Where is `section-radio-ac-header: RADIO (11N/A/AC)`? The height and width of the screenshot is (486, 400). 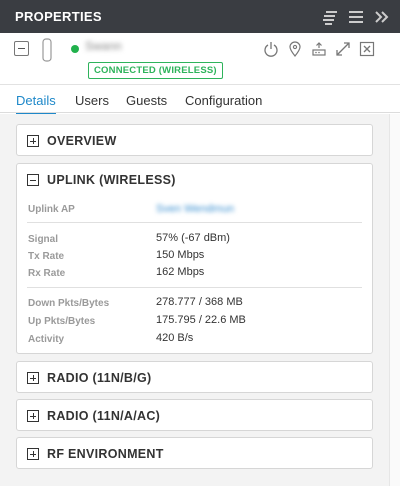 section-radio-ac-header: RADIO (11N/A/AC) is located at coordinates (194, 415).